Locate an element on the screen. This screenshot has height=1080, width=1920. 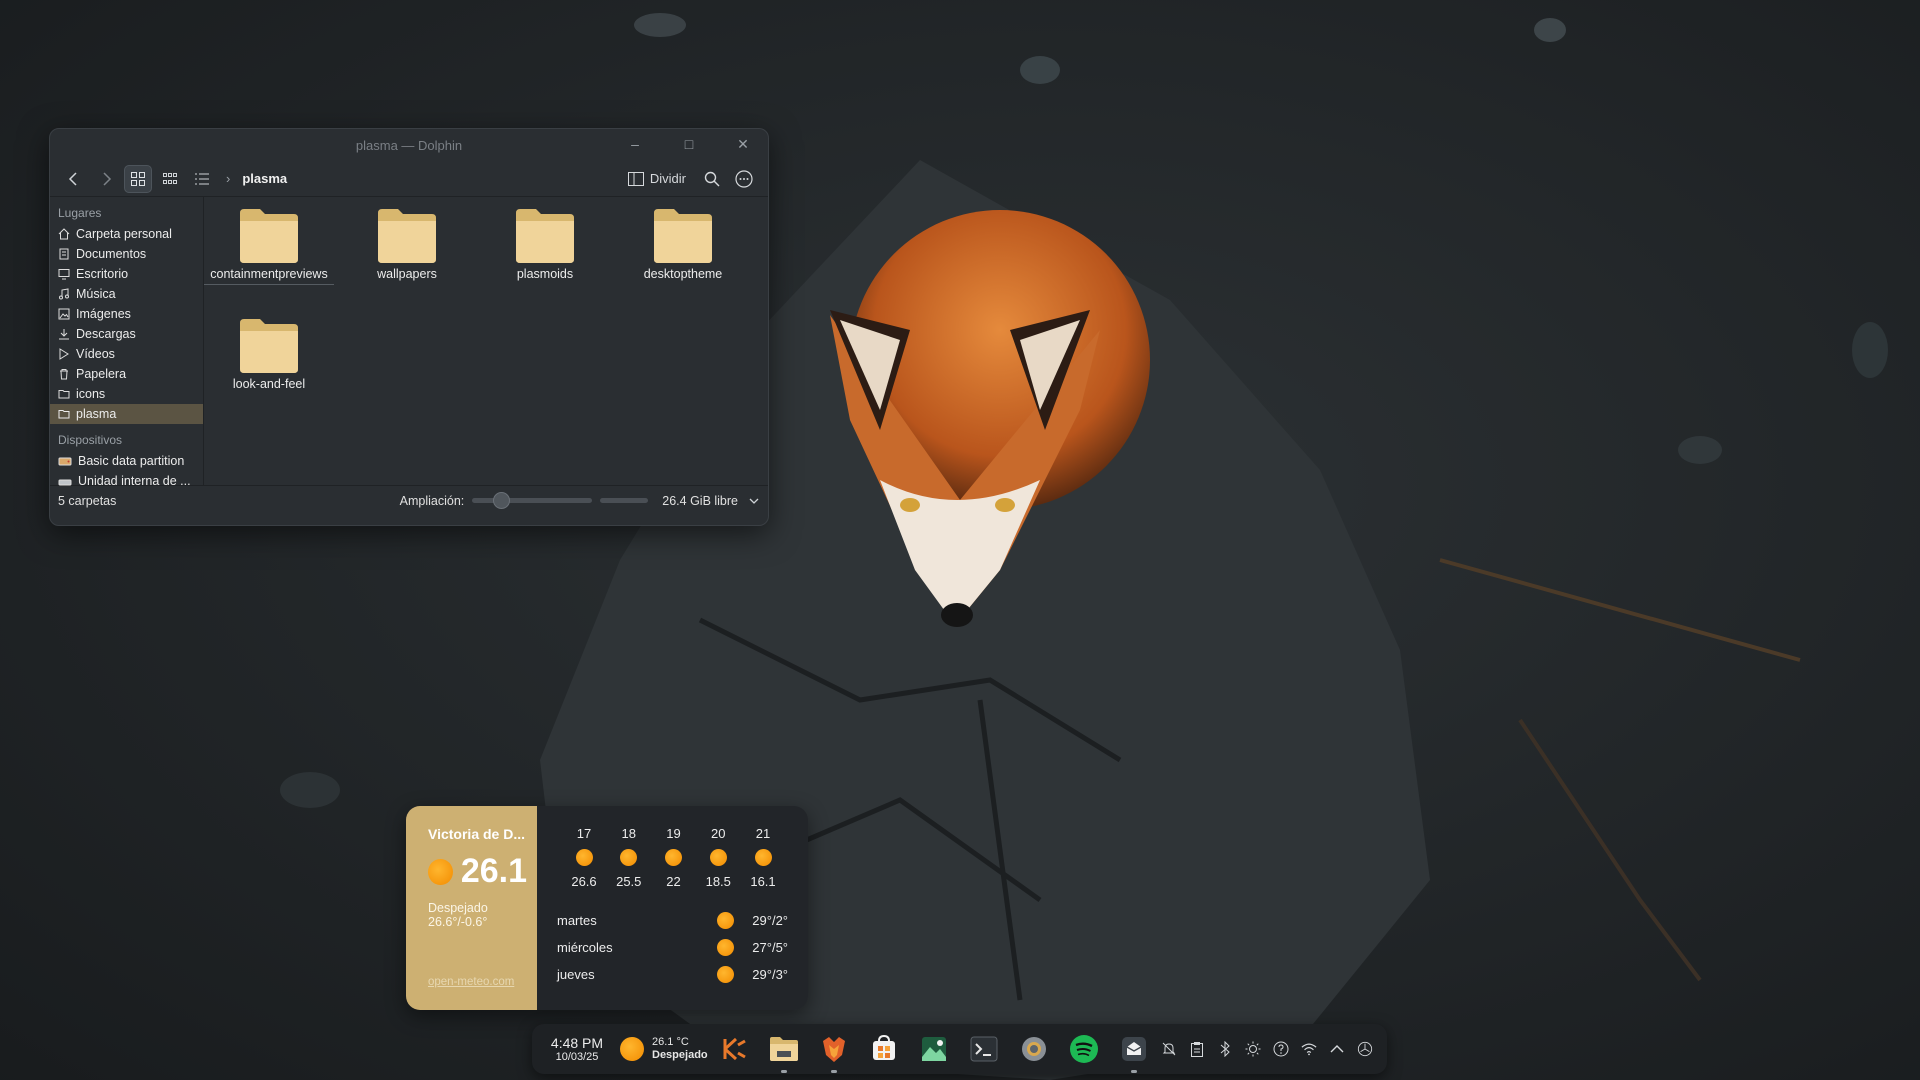
mail-task-button is located at coordinates (1134, 1053).